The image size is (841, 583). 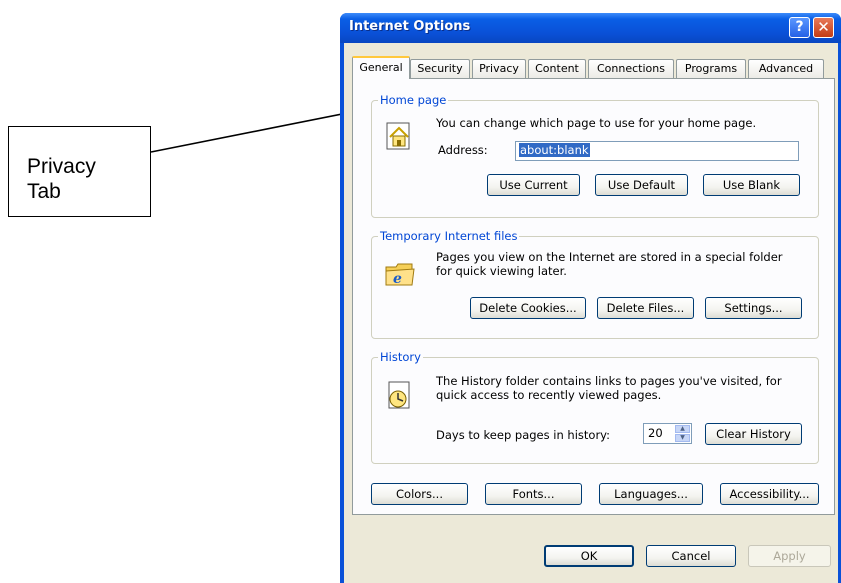 I want to click on days-value: 20, so click(x=655, y=433).